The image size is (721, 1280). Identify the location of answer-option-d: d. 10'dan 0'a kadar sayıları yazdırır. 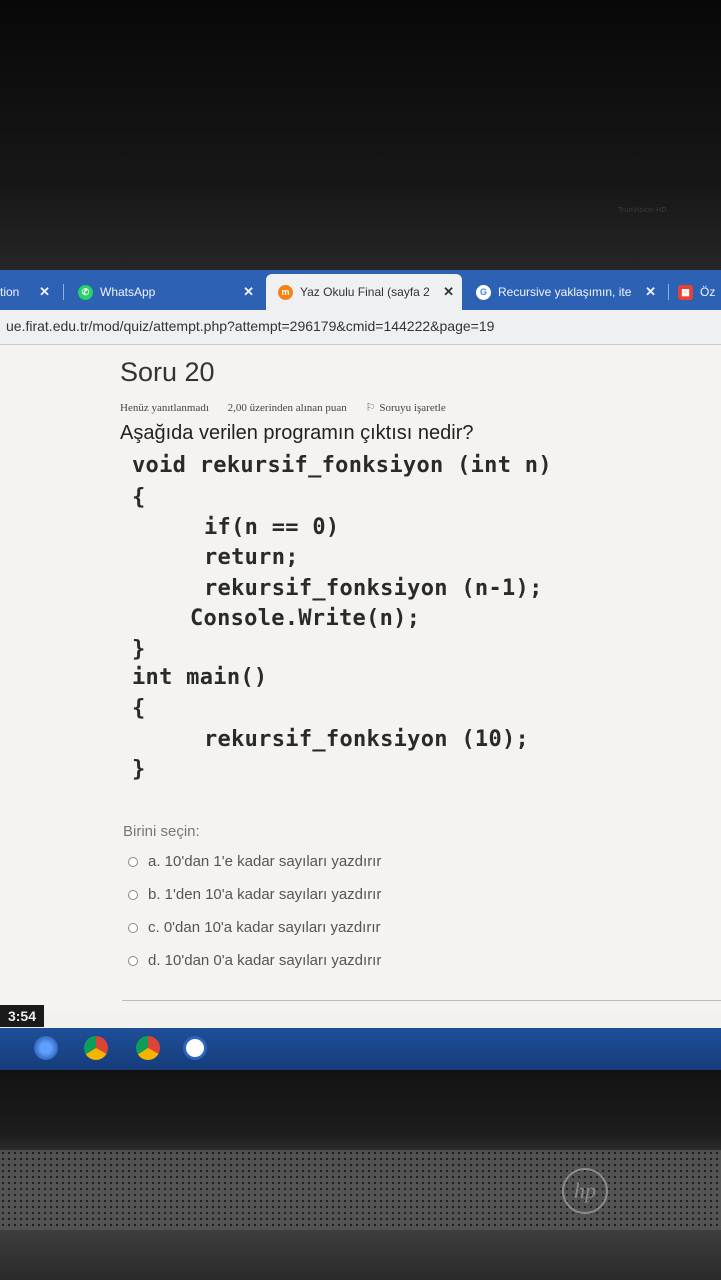
(254, 960).